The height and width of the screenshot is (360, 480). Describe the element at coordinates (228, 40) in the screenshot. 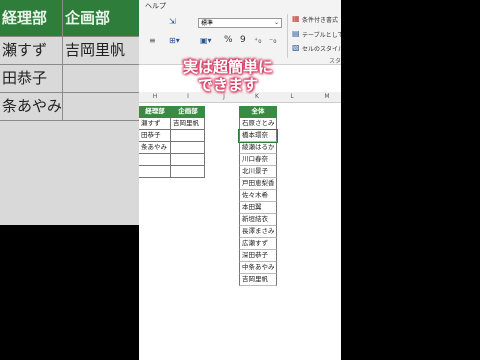

I see `percent-button: %` at that location.